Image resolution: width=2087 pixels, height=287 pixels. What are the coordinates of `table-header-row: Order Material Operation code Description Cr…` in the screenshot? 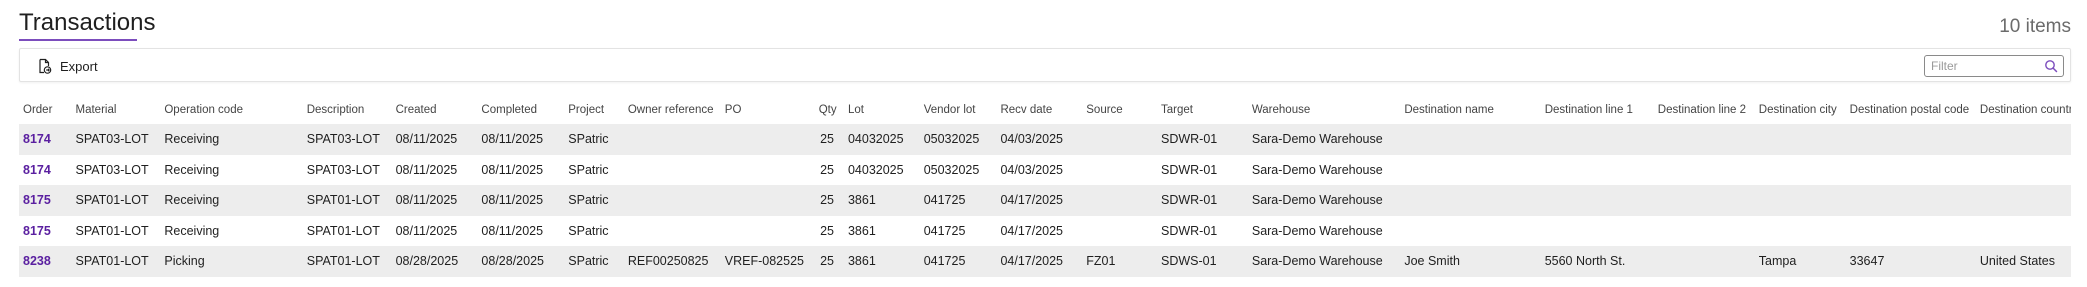 It's located at (1045, 110).